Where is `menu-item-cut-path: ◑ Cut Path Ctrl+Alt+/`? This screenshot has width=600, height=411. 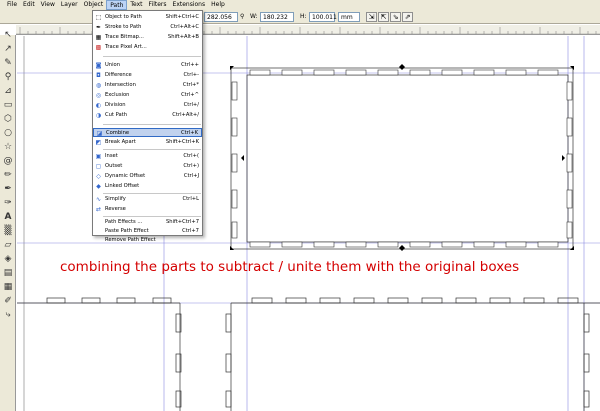
menu-item-cut-path: ◑ Cut Path Ctrl+Alt+/ is located at coordinates (147, 115).